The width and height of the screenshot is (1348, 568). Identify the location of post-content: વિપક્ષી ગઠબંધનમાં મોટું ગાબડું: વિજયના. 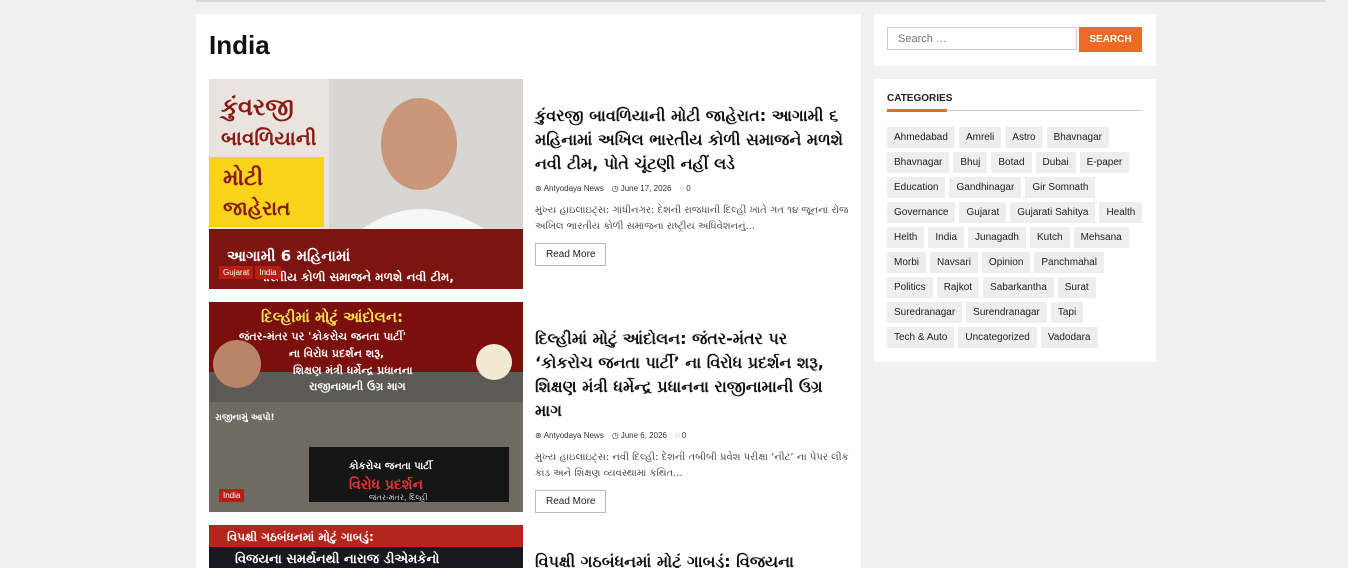
(692, 559).